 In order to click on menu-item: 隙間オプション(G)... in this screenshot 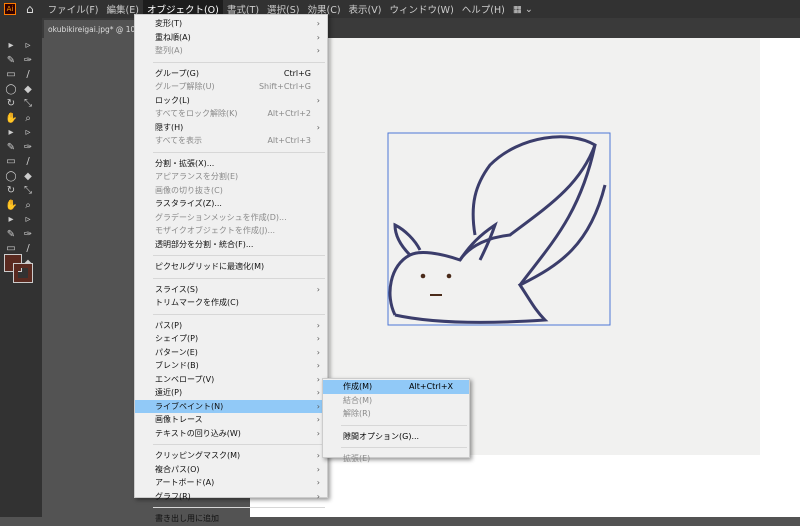, I will do `click(396, 437)`.